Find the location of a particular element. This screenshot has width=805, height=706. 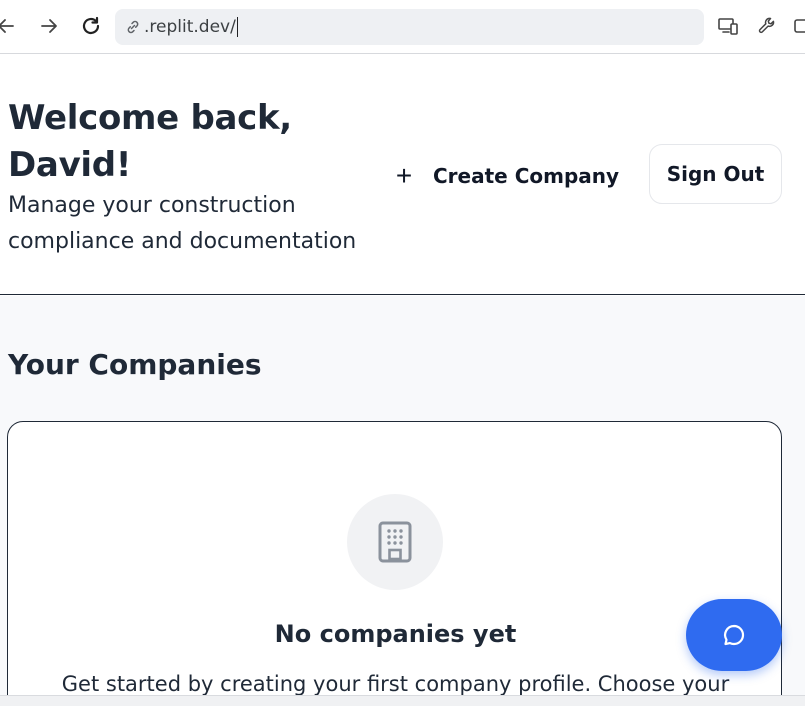

browser-toolbar: .replit.dev/ is located at coordinates (402, 27).